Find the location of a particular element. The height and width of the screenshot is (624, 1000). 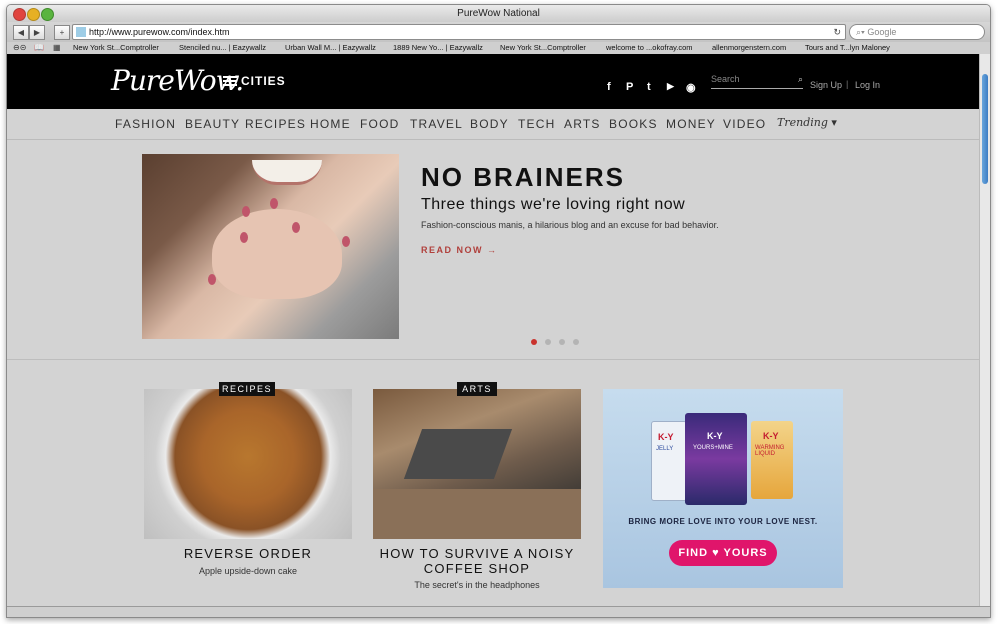

hero-image is located at coordinates (270, 246).